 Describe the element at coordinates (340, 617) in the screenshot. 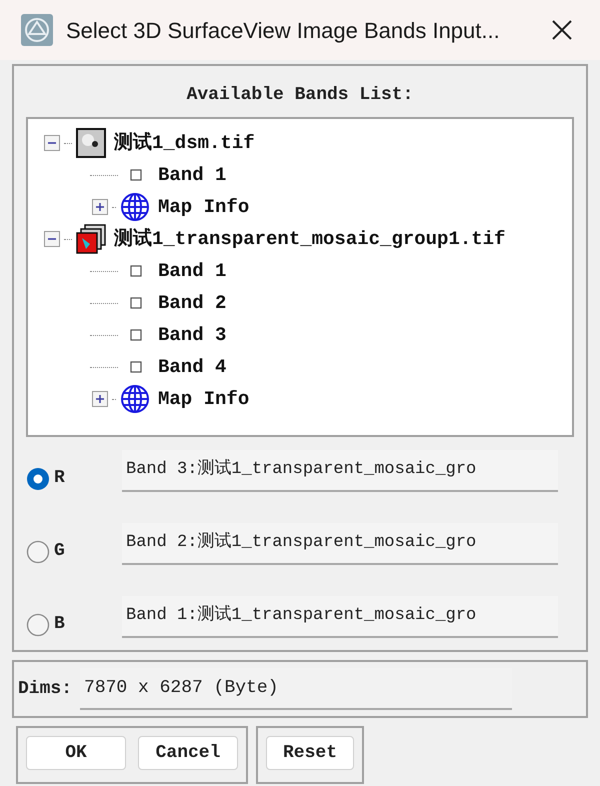

I see `band-field: Band 1:测试1_transparent_mosaic_gro` at that location.